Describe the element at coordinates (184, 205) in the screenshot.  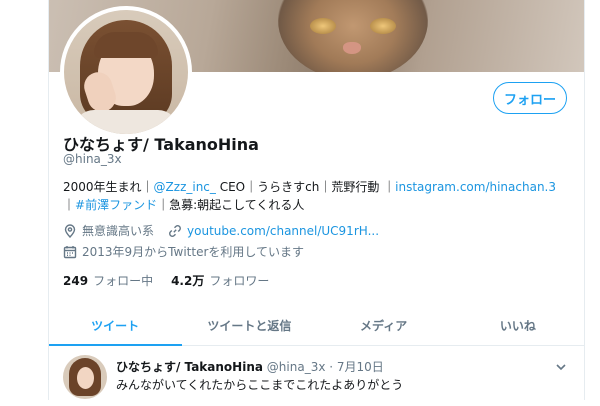
I see `bio-line-2: ｜#前澤ファンド｜急募:朝起こしてくれる人` at that location.